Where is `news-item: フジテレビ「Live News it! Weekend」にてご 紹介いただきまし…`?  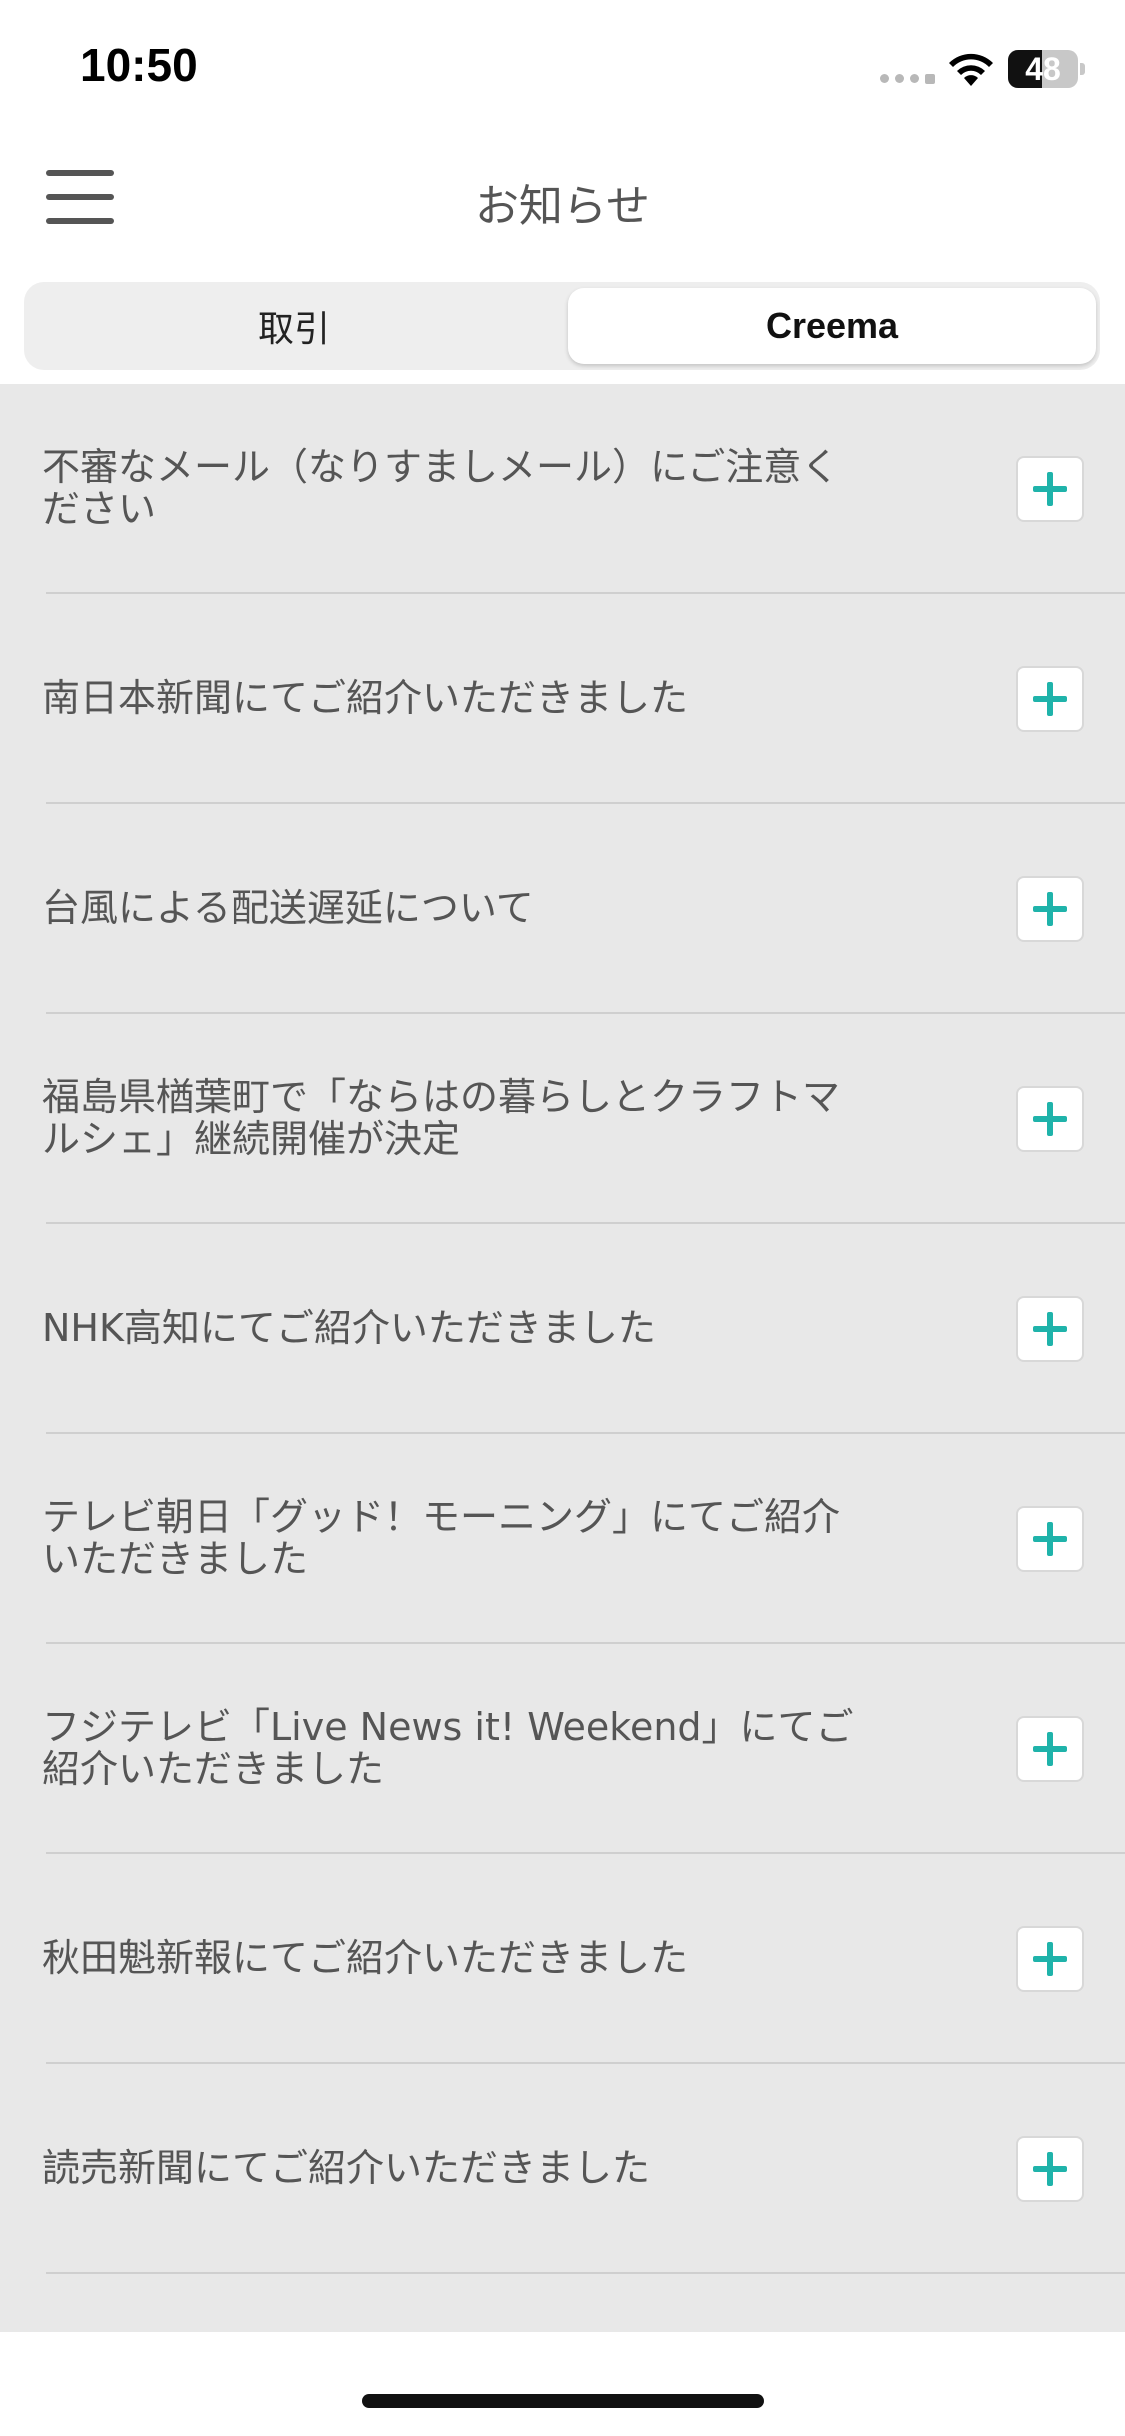 news-item: フジテレビ「Live News it! Weekend」にてご 紹介いただきまし… is located at coordinates (583, 1749).